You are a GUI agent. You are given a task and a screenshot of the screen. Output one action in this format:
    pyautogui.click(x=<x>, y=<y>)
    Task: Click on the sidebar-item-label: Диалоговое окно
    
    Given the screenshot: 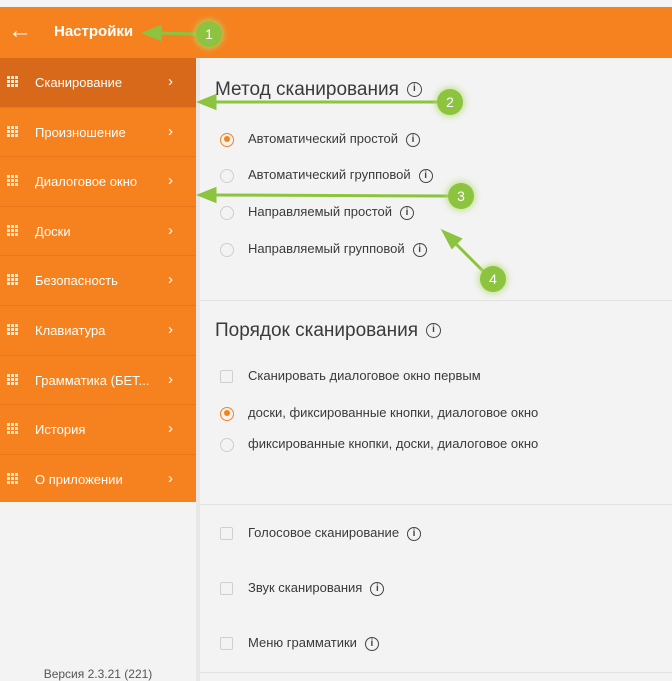 What is the action you would take?
    pyautogui.click(x=86, y=182)
    